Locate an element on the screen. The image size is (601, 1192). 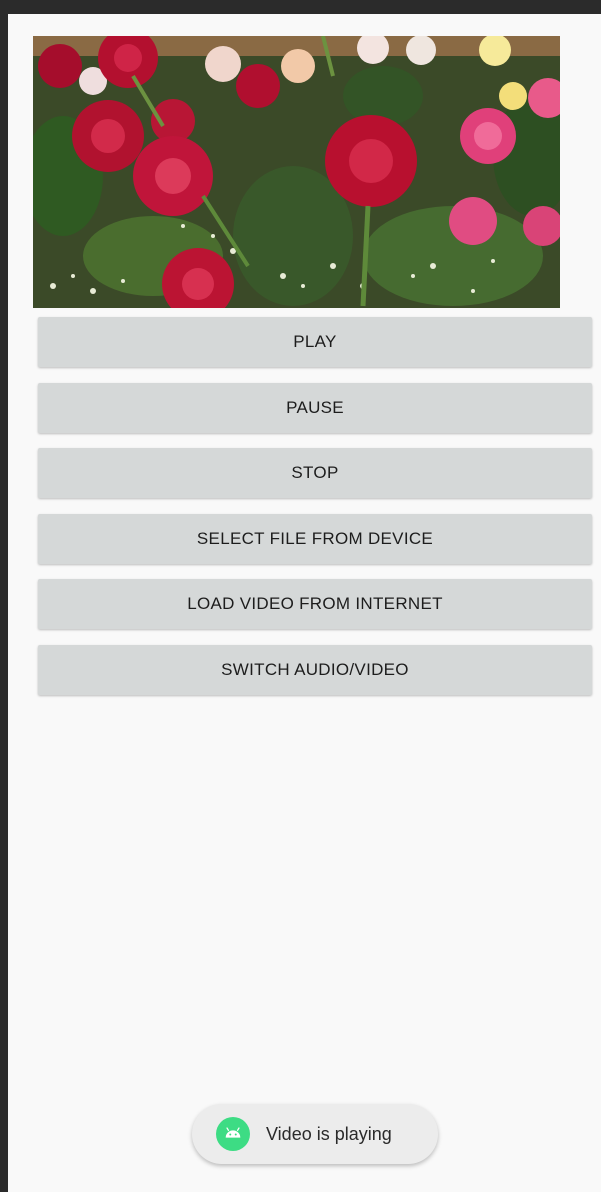
pause-button: PAUSE is located at coordinates (315, 407).